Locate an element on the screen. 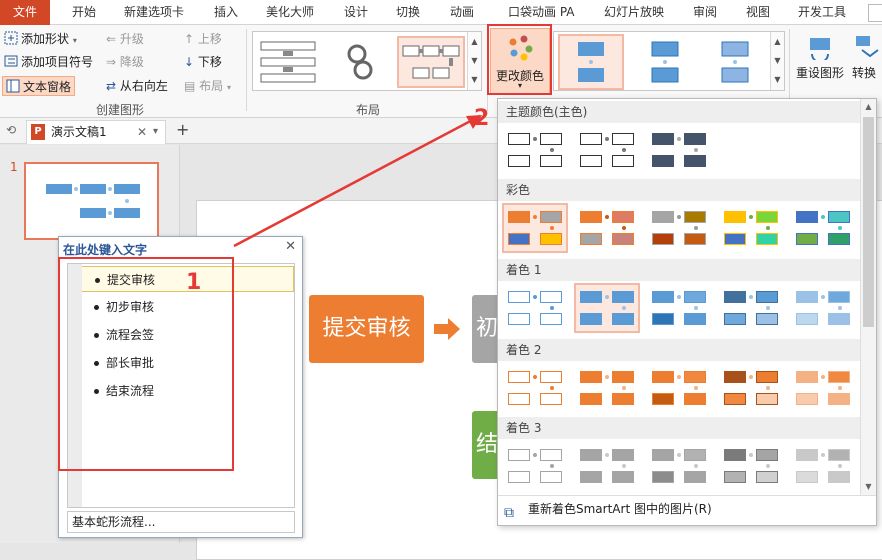  scroll-thumb is located at coordinates (868, 222).